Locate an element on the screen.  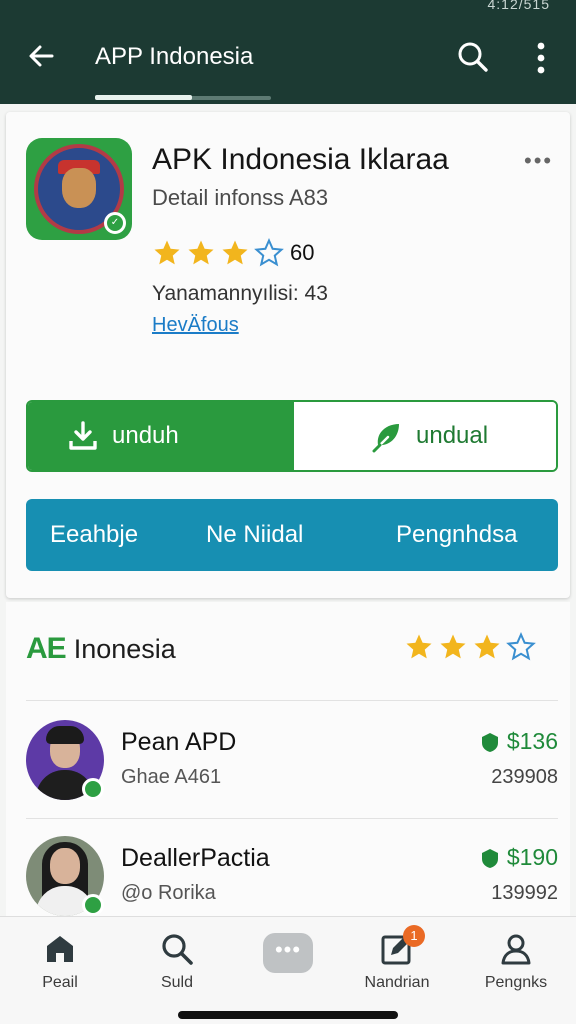
overflow-menu-button is located at coordinates (541, 58).